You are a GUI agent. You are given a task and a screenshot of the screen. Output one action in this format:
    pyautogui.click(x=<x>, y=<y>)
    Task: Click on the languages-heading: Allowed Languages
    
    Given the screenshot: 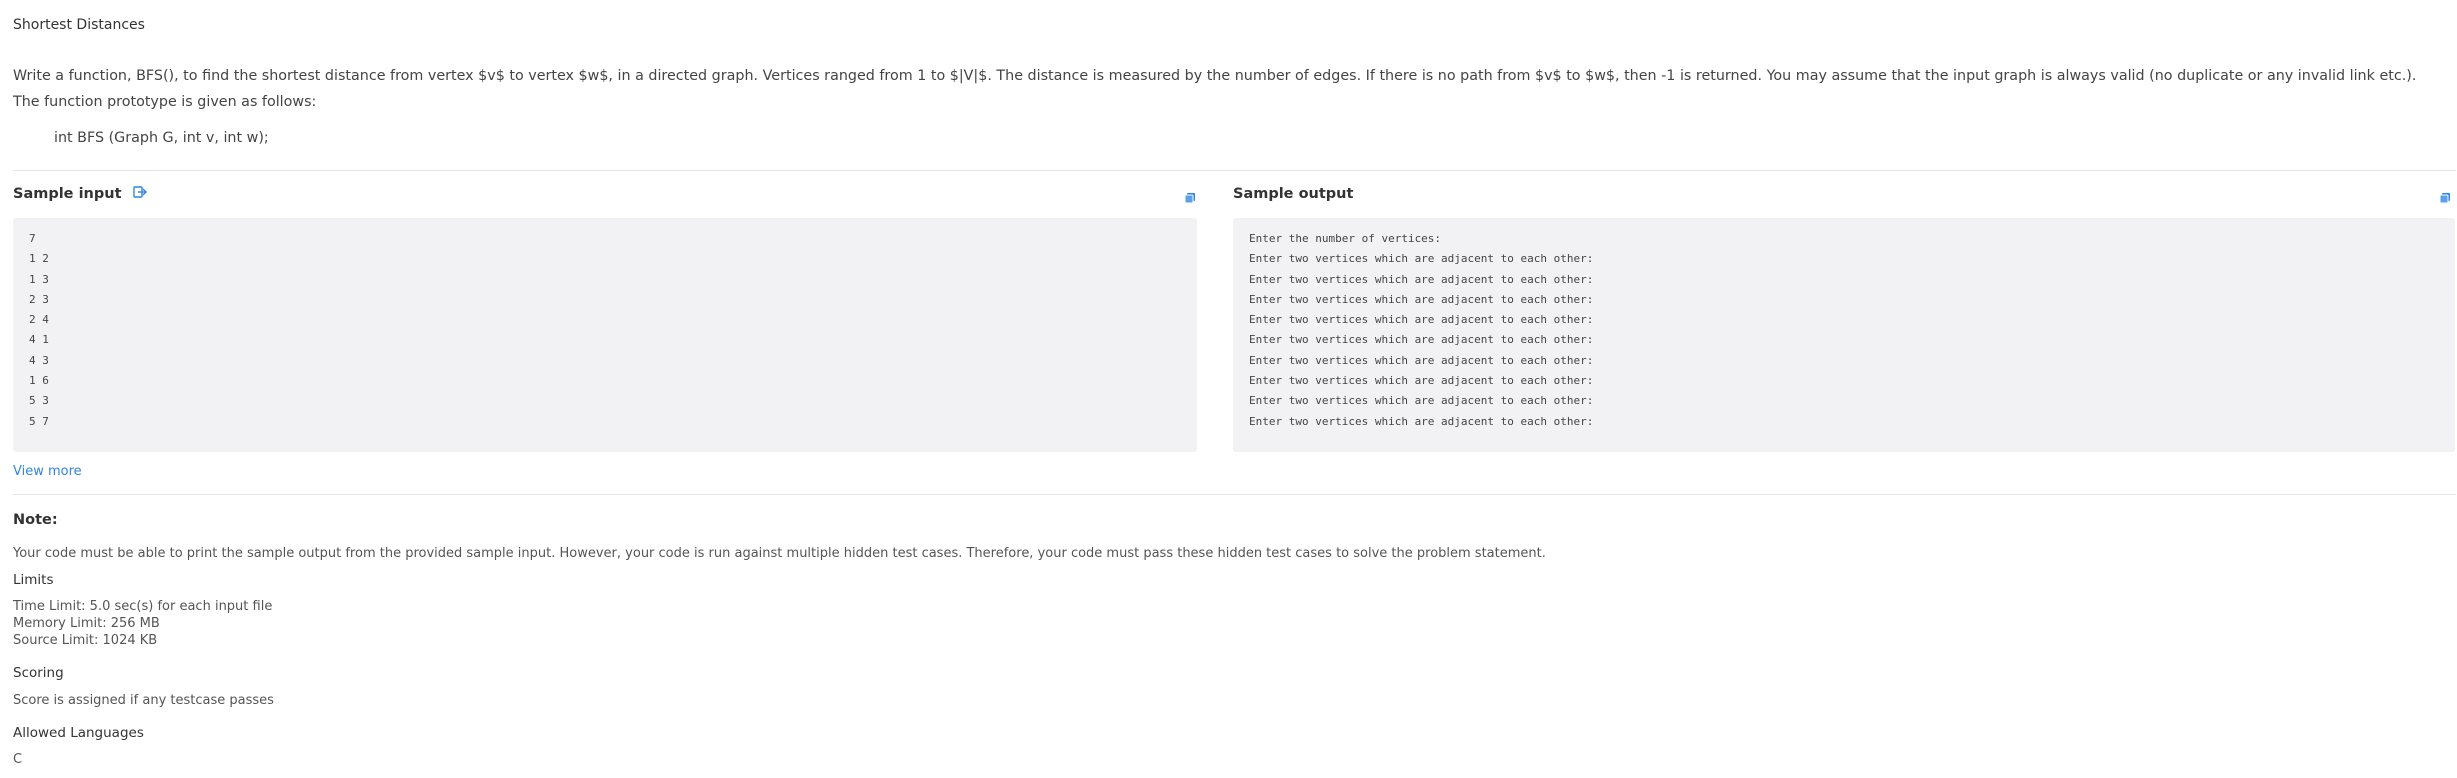 What is the action you would take?
    pyautogui.click(x=78, y=733)
    